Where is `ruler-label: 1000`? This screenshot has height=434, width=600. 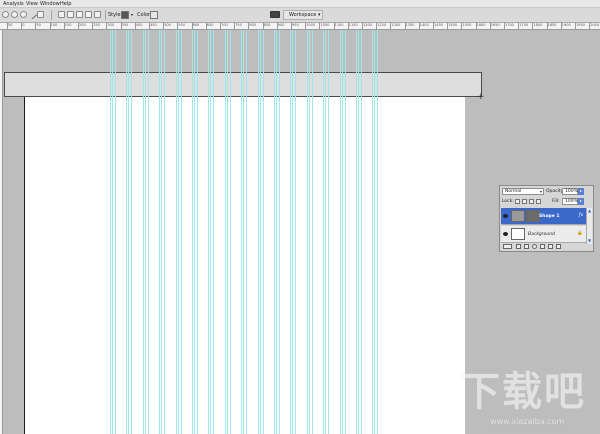
ruler-label: 1000 is located at coordinates (311, 25).